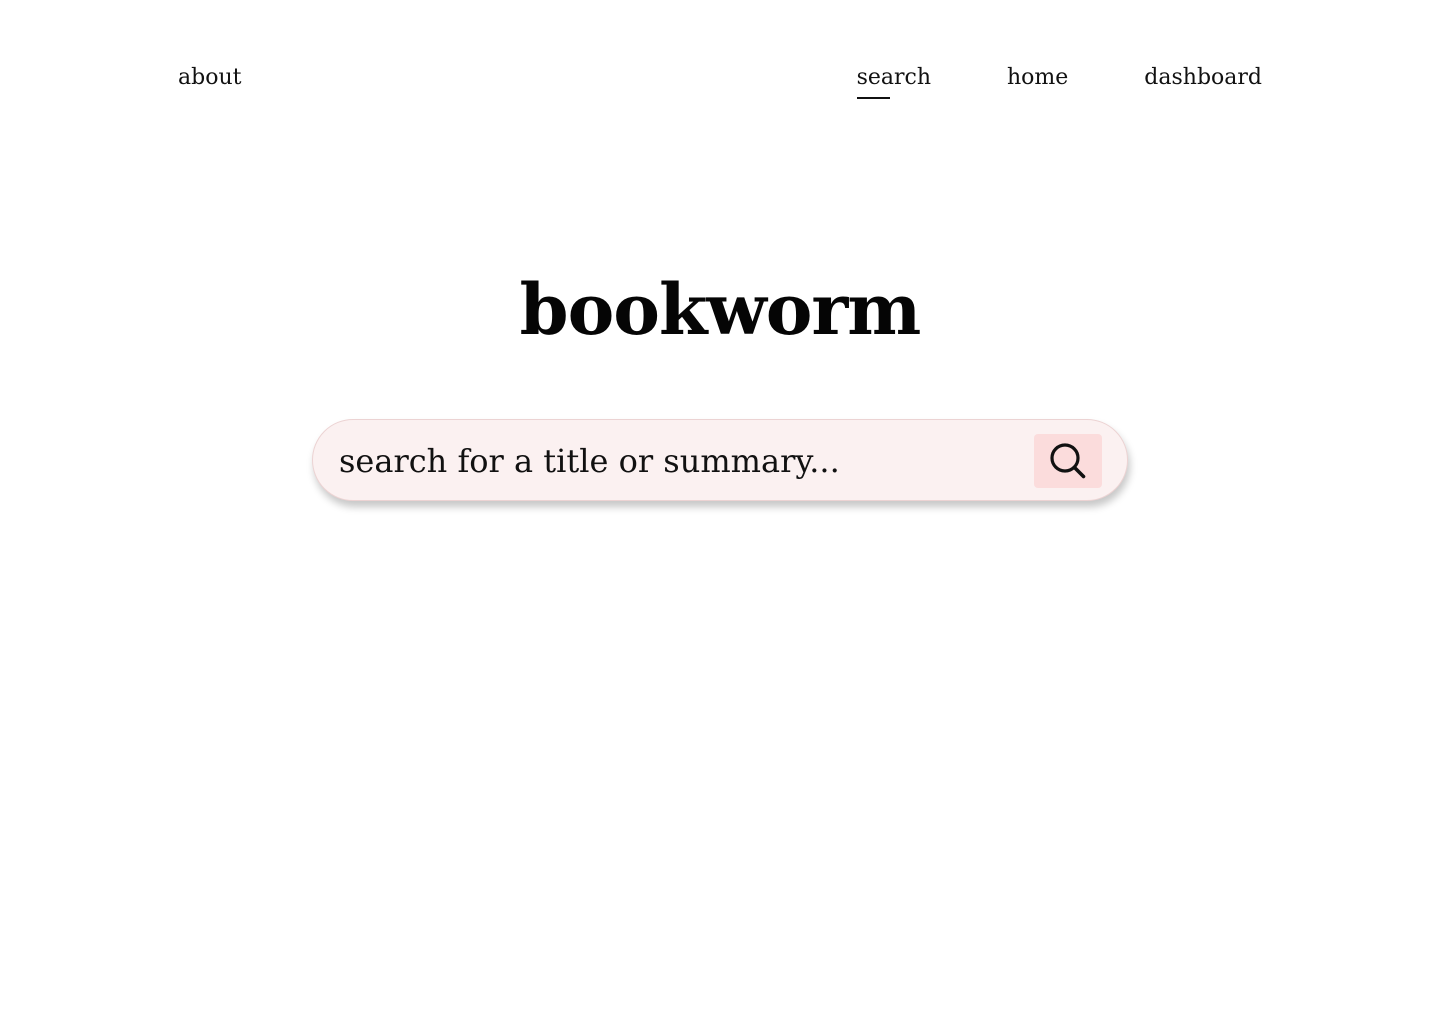 Image resolution: width=1440 pixels, height=1024 pixels. I want to click on search-icon, so click(1068, 461).